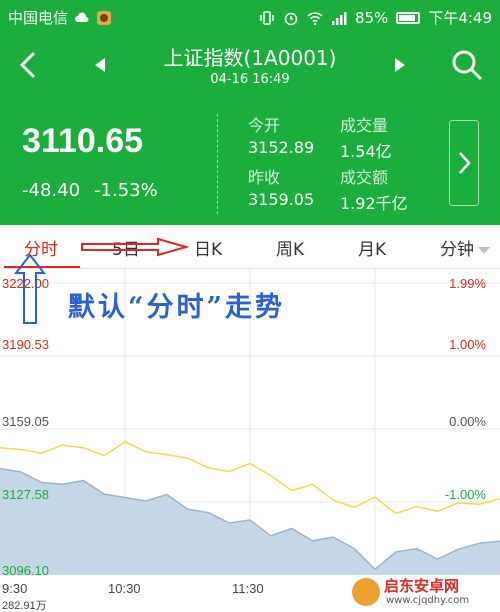 The image size is (500, 612). Describe the element at coordinates (104, 17) in the screenshot. I see `app-notification-icon` at that location.